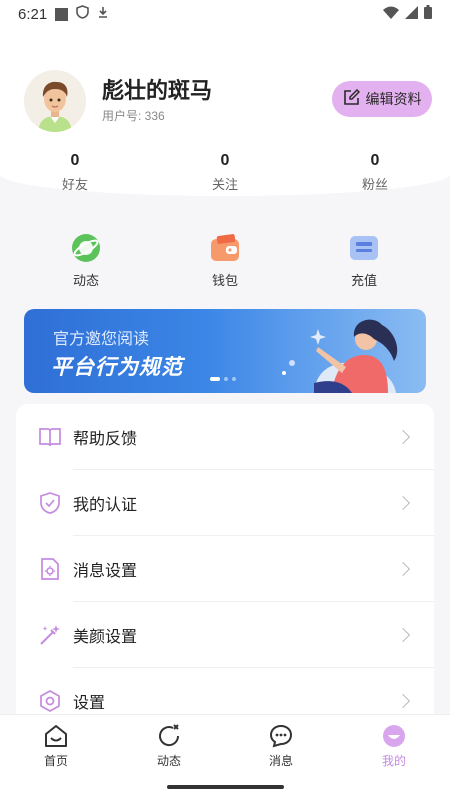 Image resolution: width=450 pixels, height=800 pixels. I want to click on tab-home: 首页, so click(56, 746).